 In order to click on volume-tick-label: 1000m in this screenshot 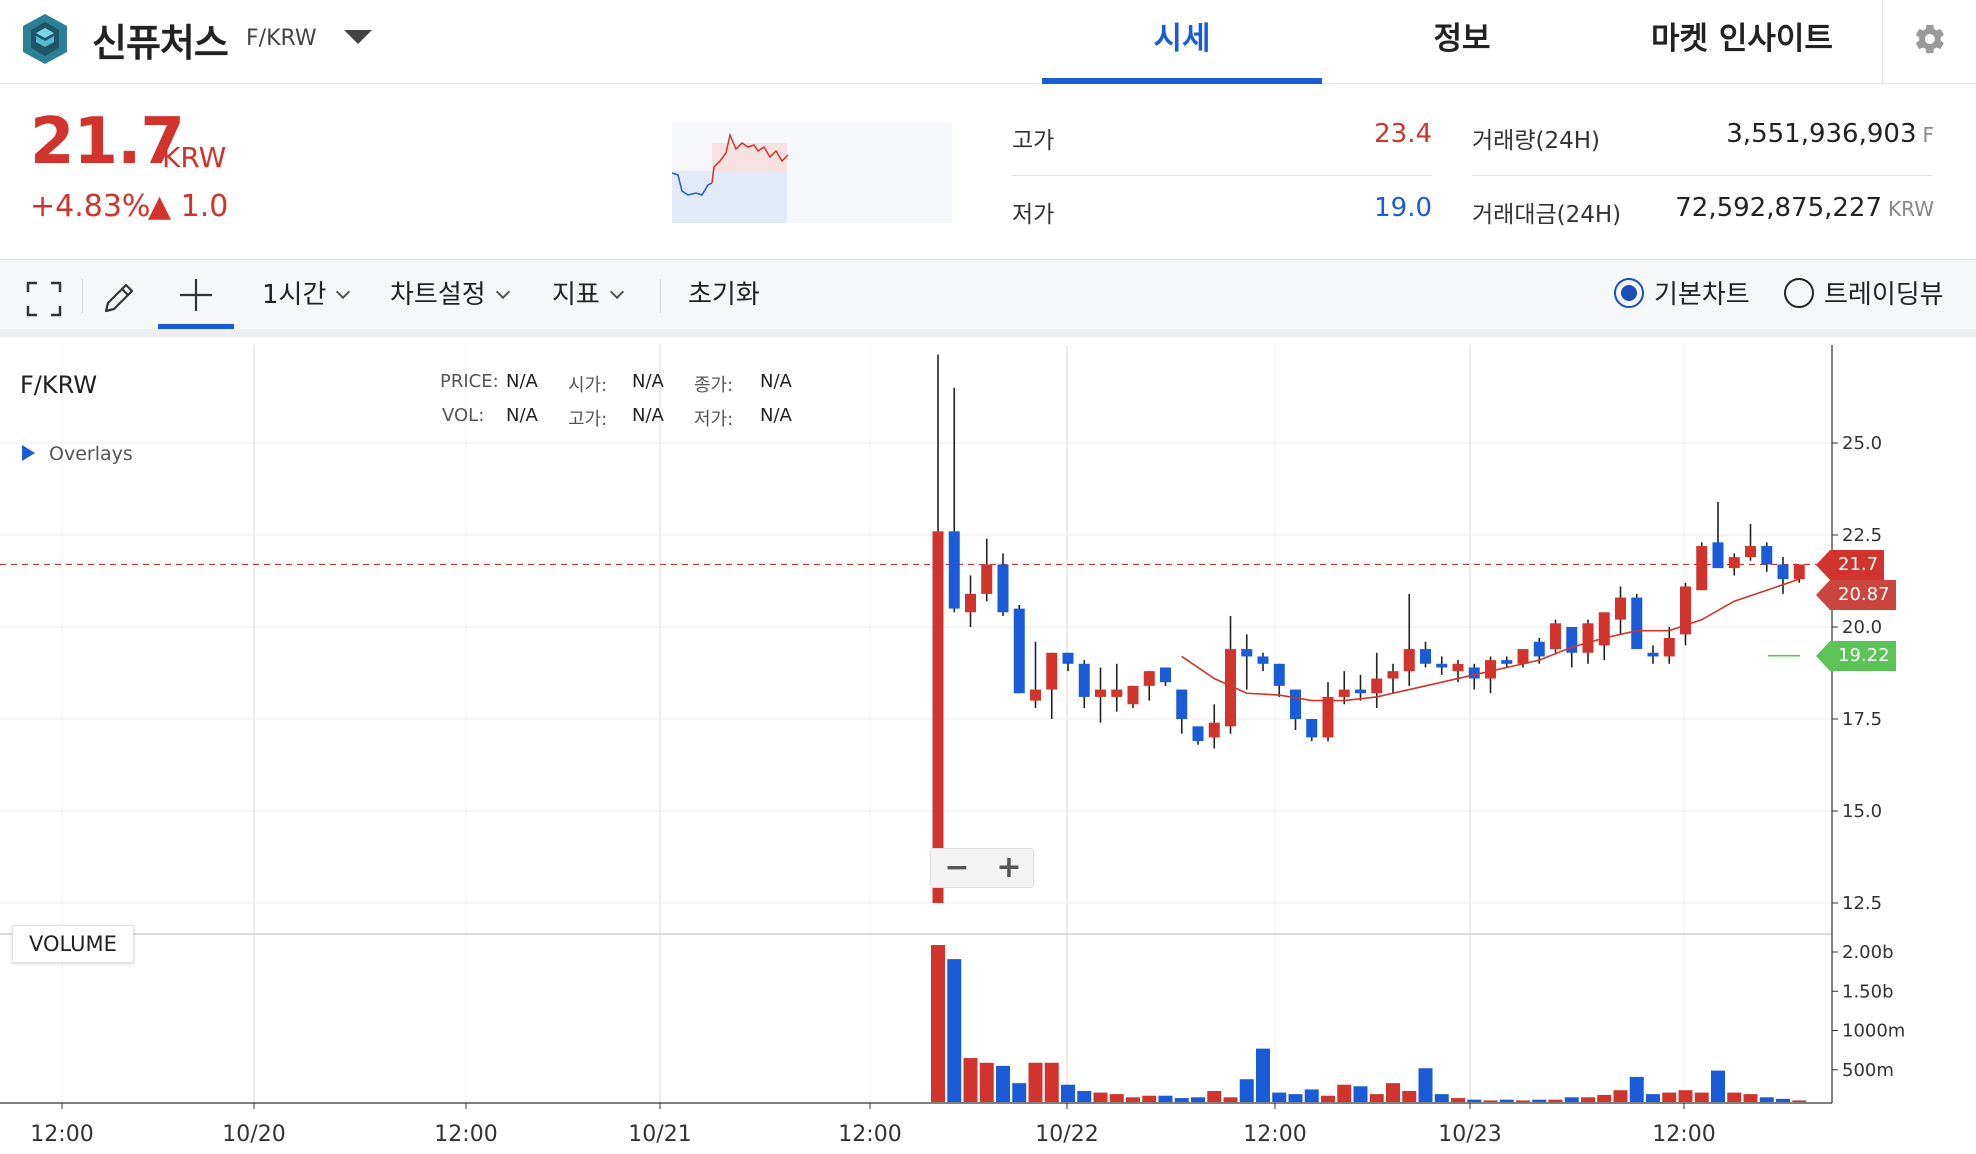, I will do `click(1873, 1031)`.